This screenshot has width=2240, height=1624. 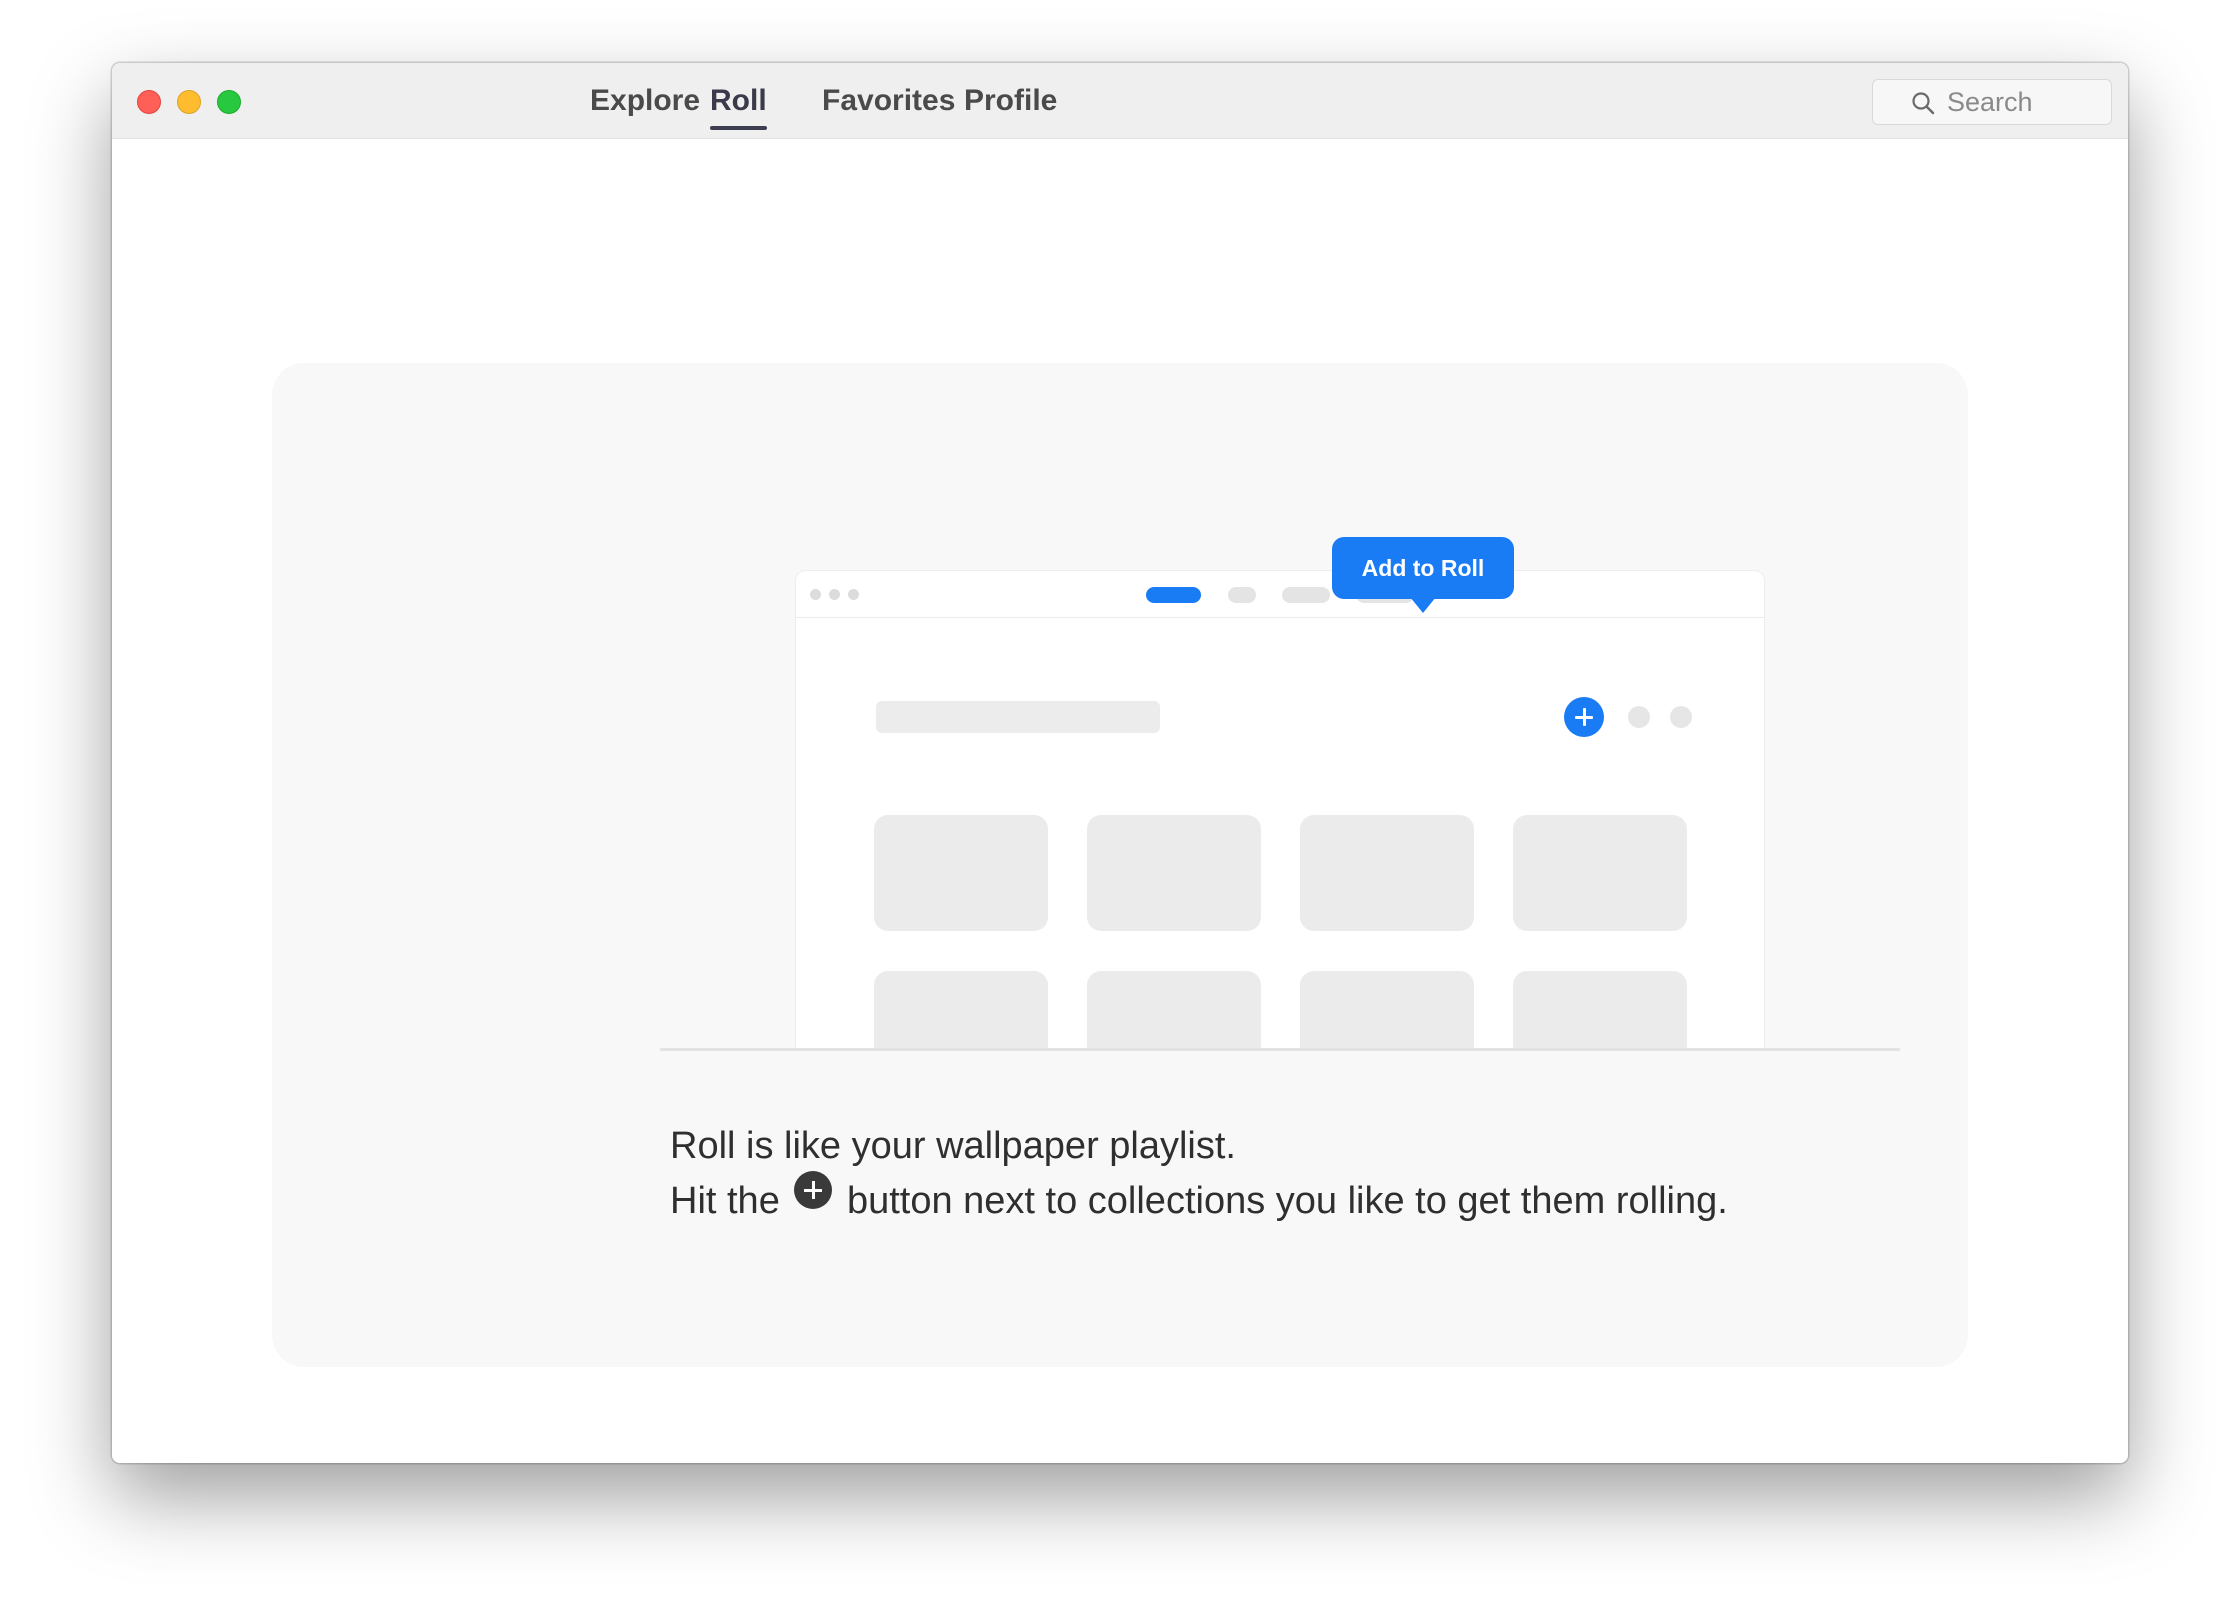 I want to click on illustration-title-placeholder, so click(x=1018, y=717).